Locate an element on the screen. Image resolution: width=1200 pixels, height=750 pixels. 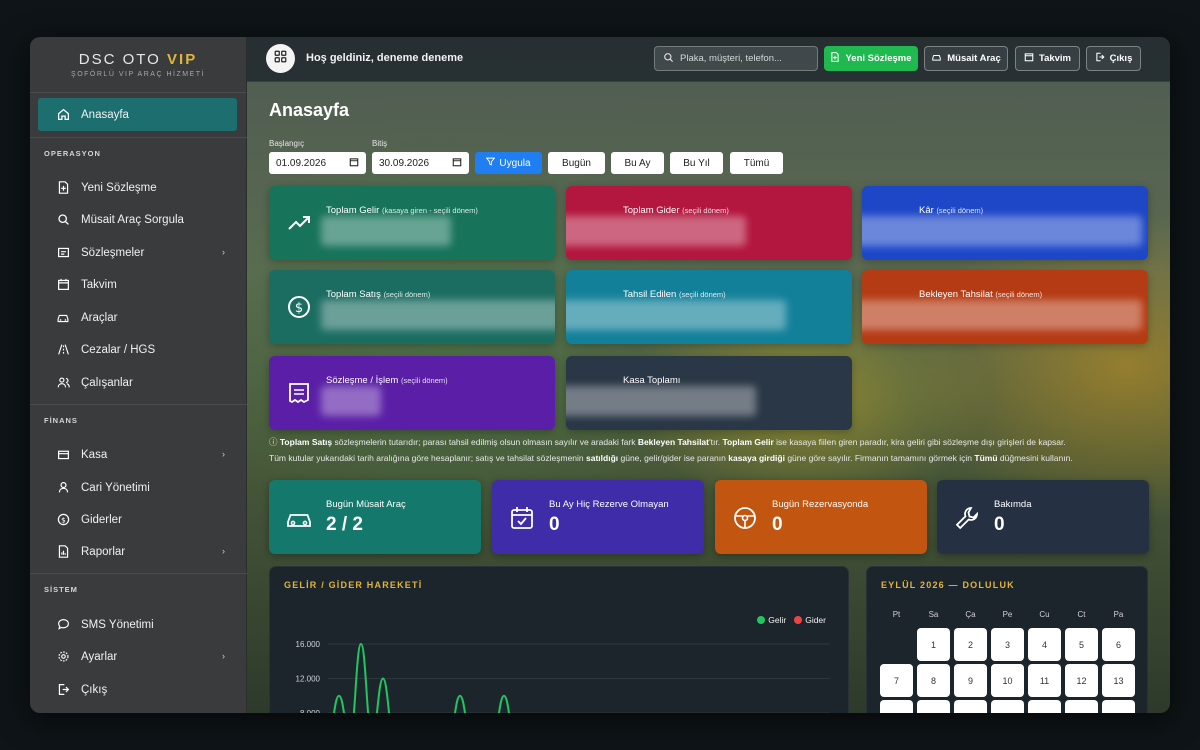
available-car-button: Müsait Araç is located at coordinates (966, 58).